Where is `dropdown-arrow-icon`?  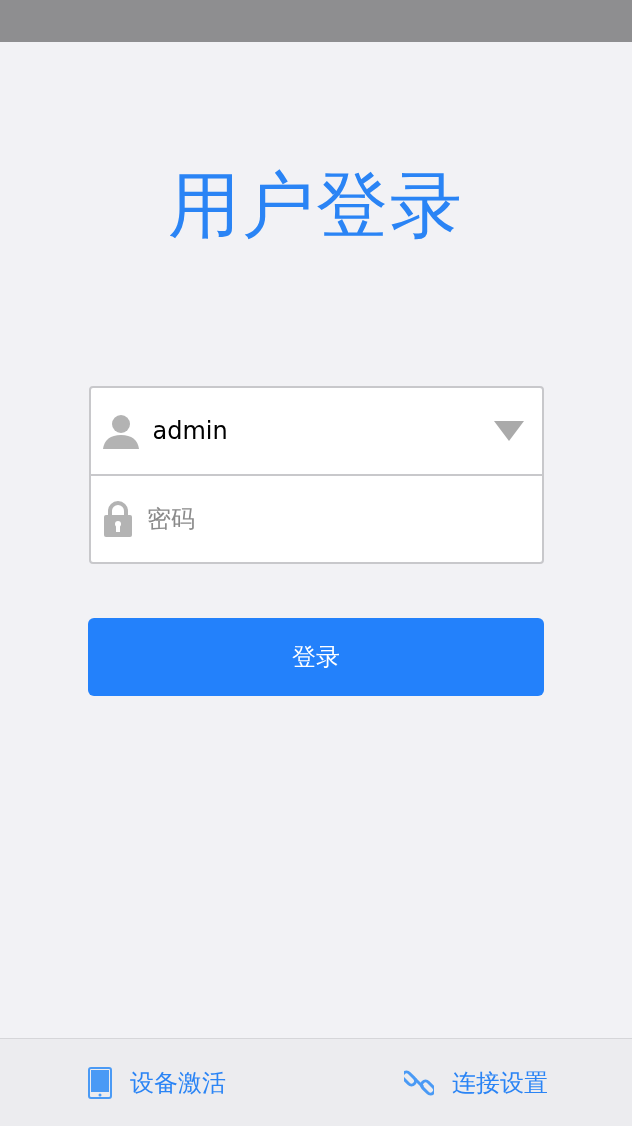 dropdown-arrow-icon is located at coordinates (508, 431).